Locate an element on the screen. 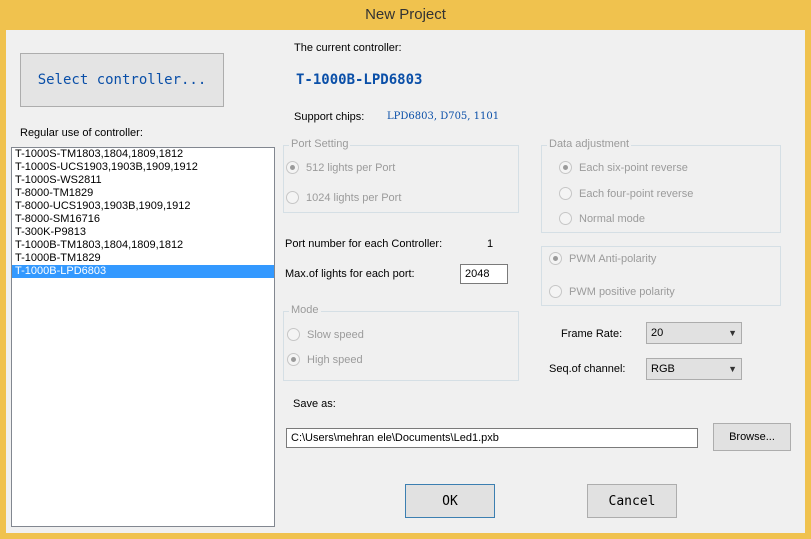 The width and height of the screenshot is (811, 539). list-item-selected: T-1000B-LPD6803 is located at coordinates (143, 271).